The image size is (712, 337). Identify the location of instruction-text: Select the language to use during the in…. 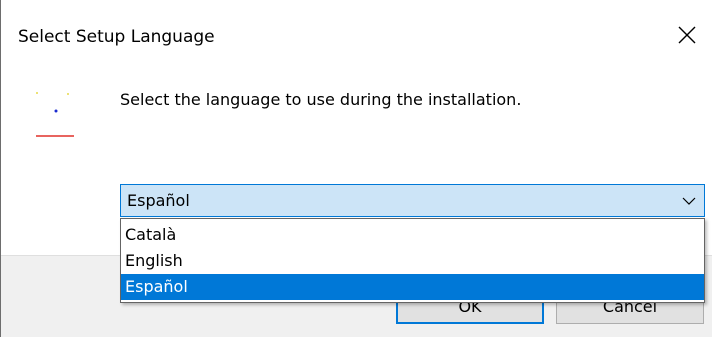
(321, 99).